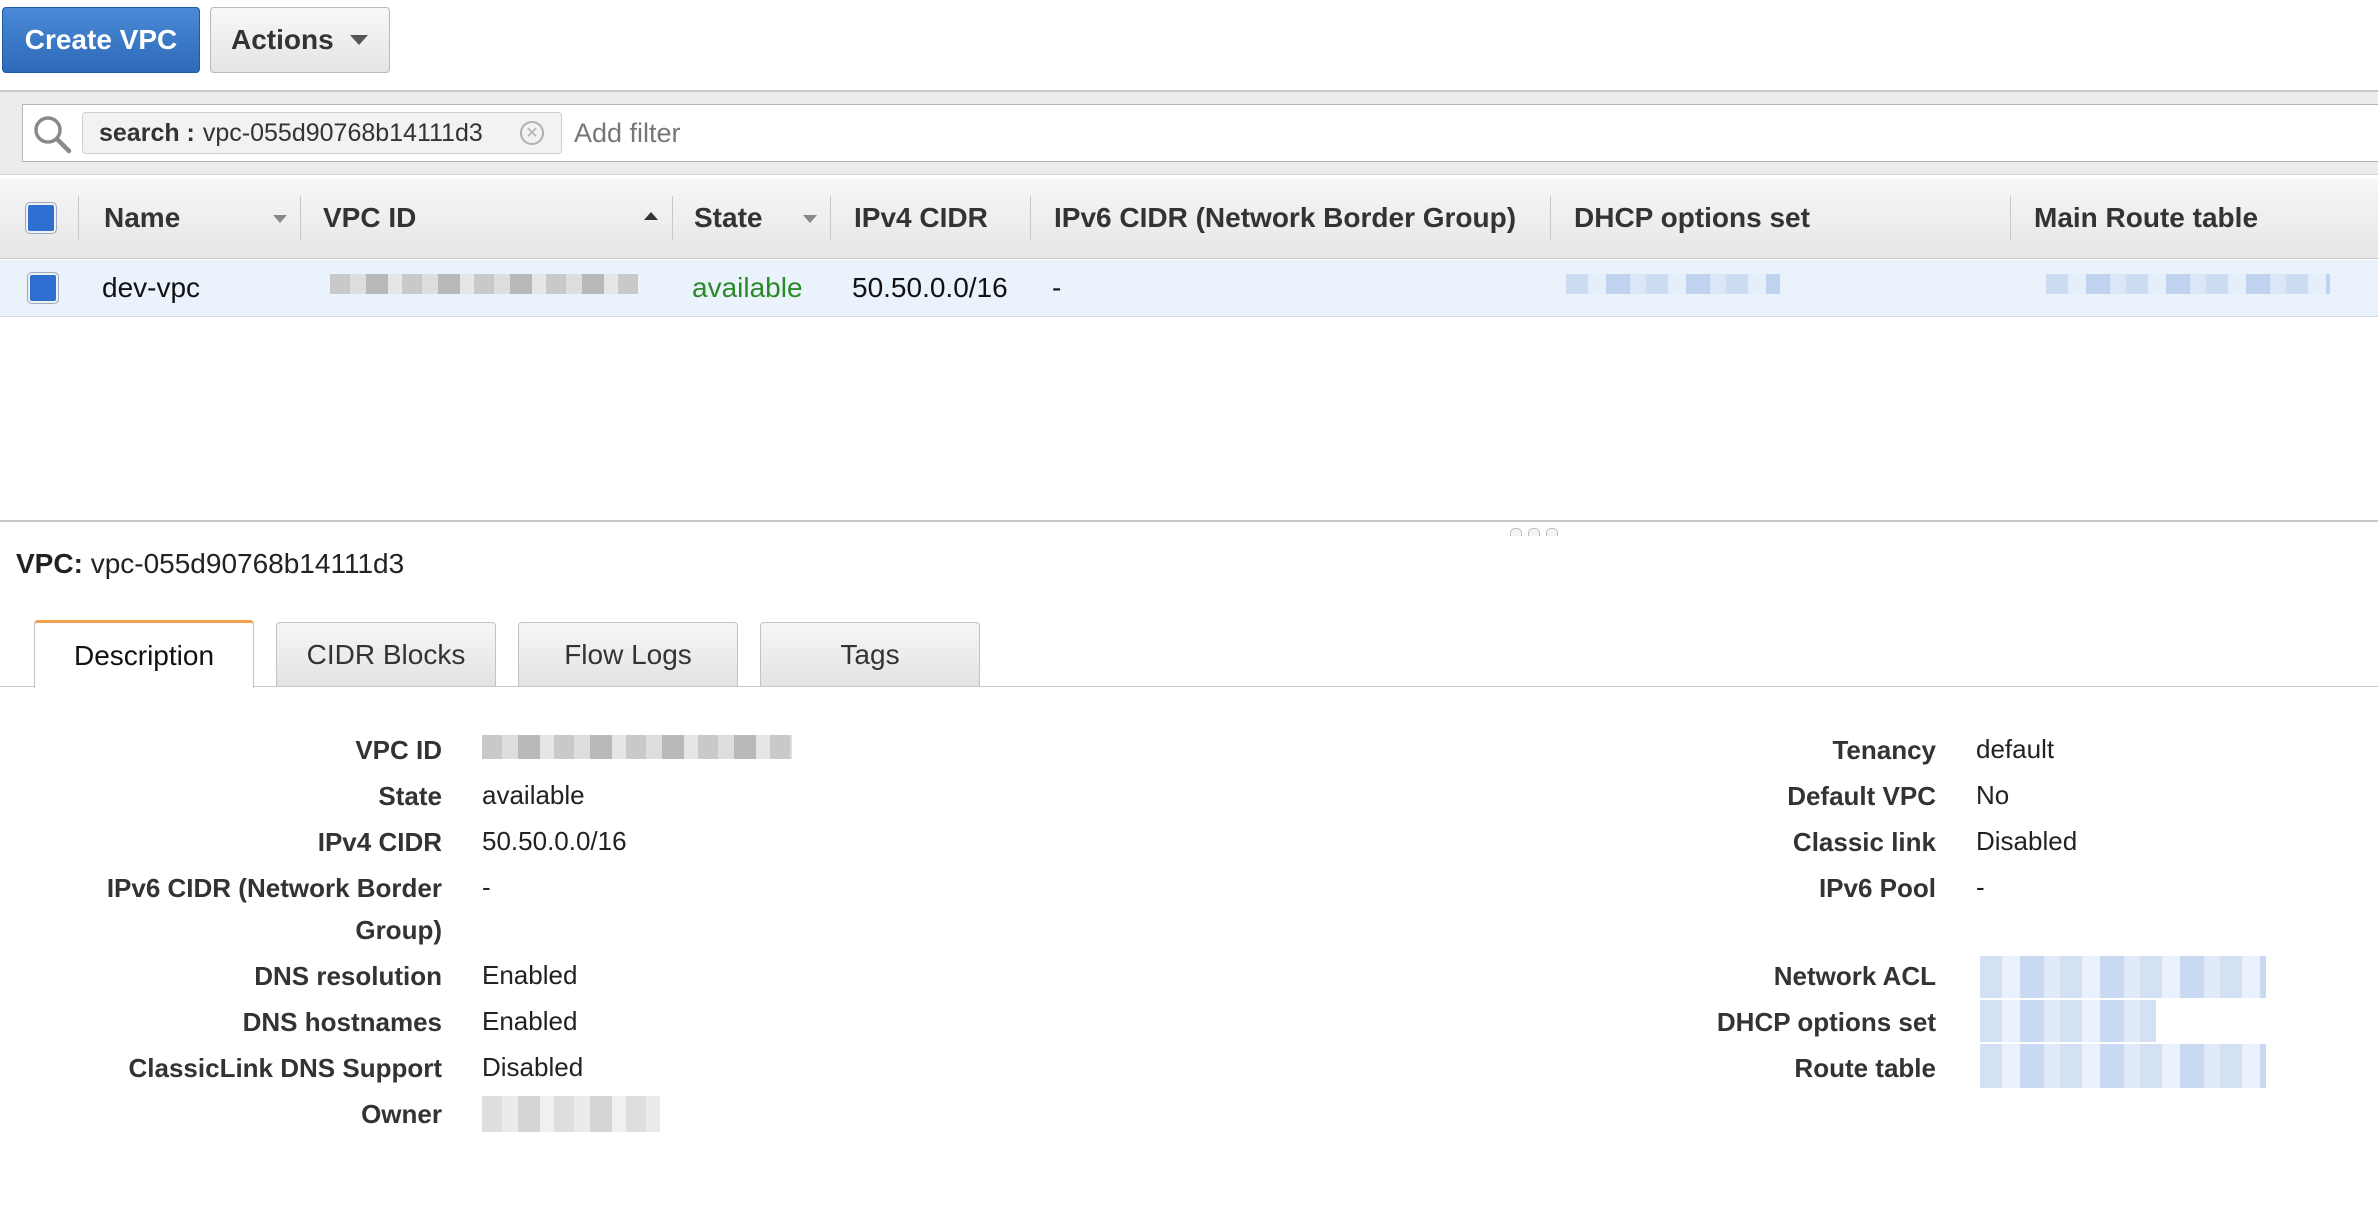 The height and width of the screenshot is (1220, 2378). Describe the element at coordinates (282, 39) in the screenshot. I see `actions-label: Actions` at that location.